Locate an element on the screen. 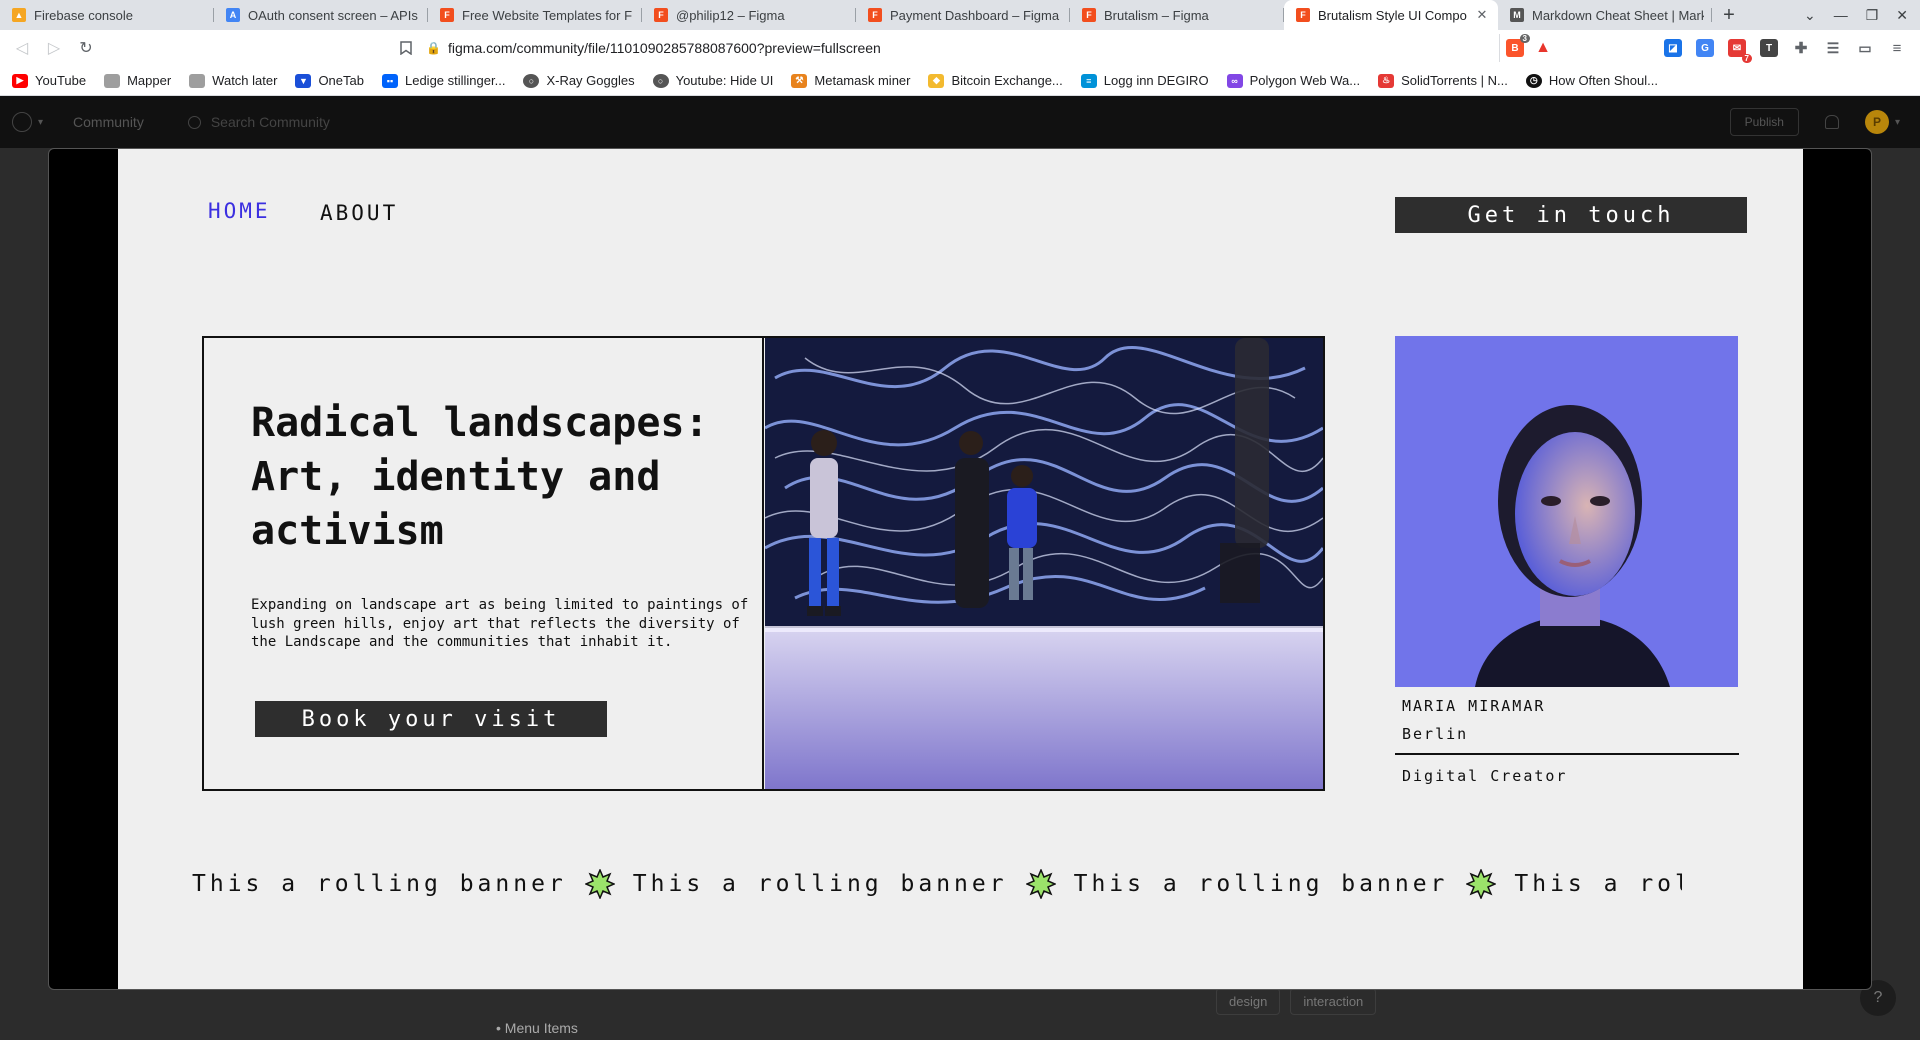 The image size is (1920, 1040). publish-button: Publish is located at coordinates (1764, 122).